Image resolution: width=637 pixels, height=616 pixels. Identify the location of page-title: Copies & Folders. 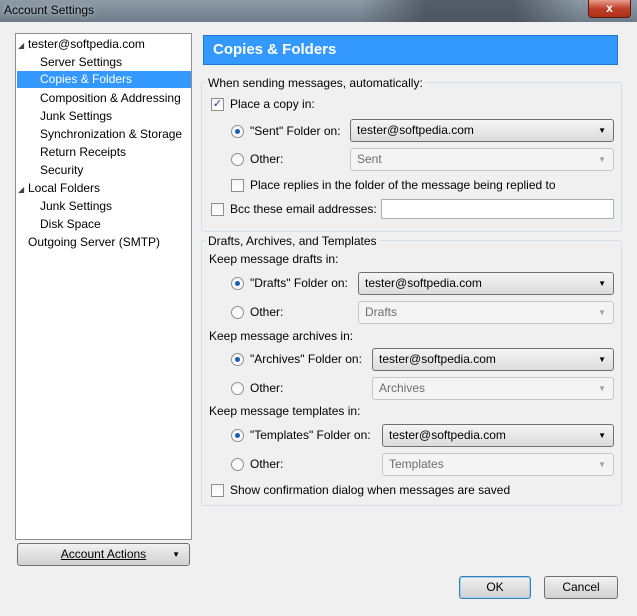
(410, 50).